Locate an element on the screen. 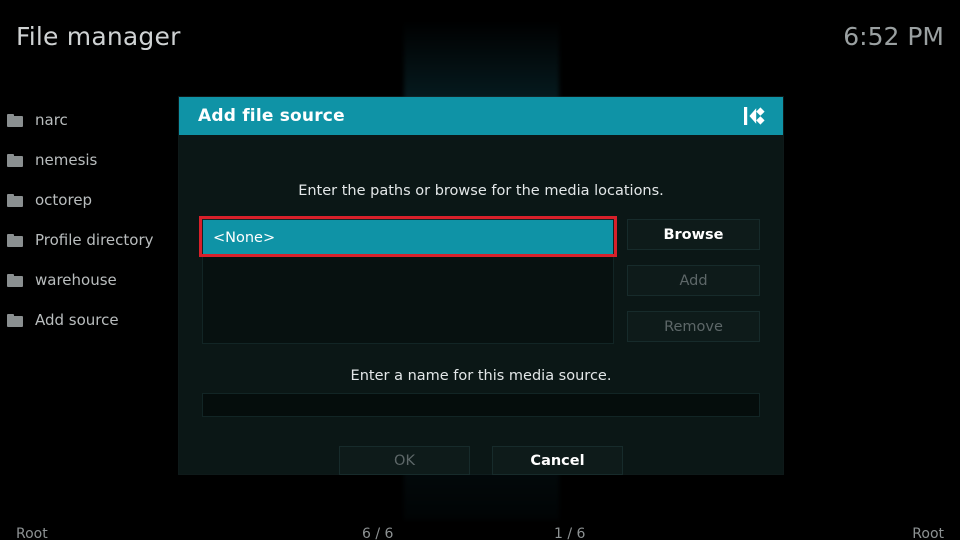  sidebar-item-nemesis: nemesis is located at coordinates (89, 160).